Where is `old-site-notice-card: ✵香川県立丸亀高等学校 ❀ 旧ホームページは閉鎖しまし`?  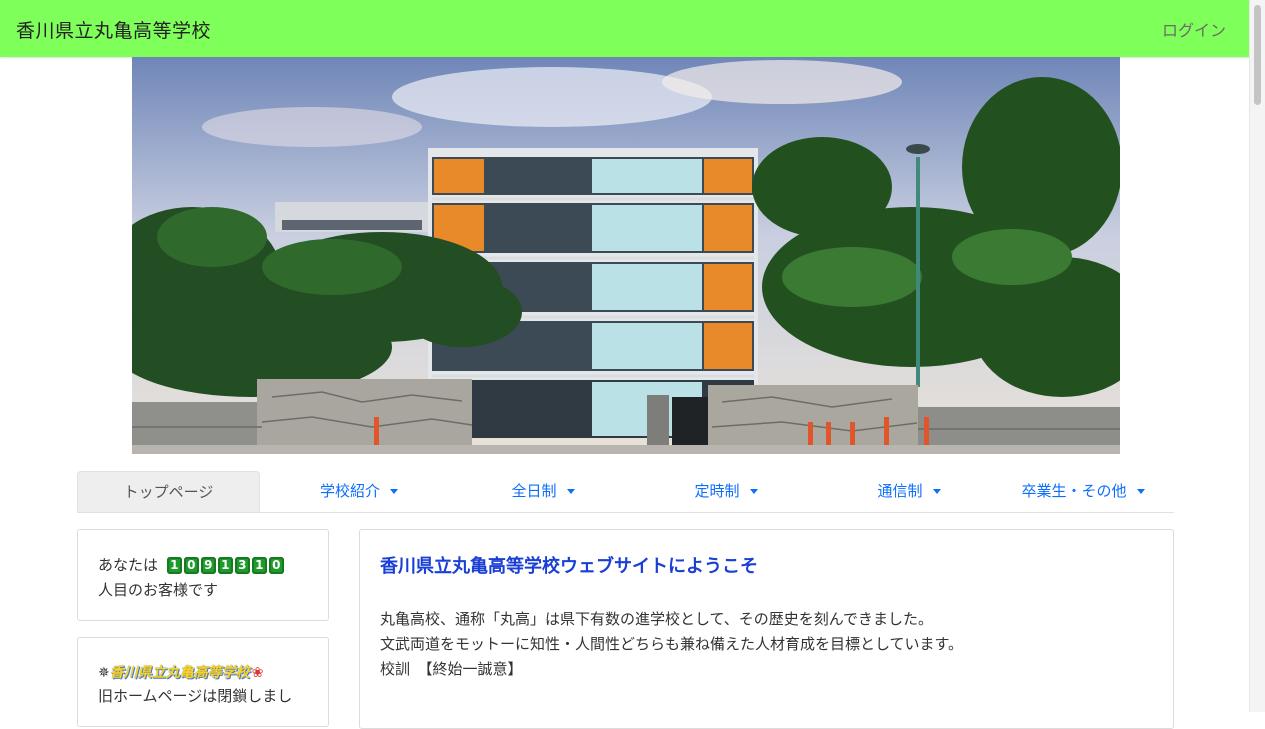 old-site-notice-card: ✵香川県立丸亀高等学校 ❀ 旧ホームページは閉鎖しまし is located at coordinates (203, 682).